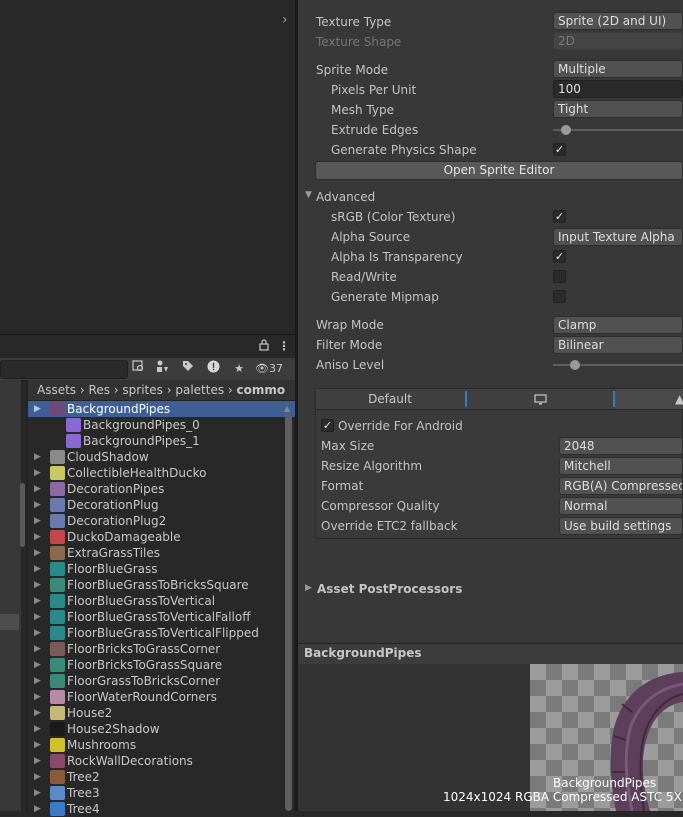 Image resolution: width=683 pixels, height=817 pixels. Describe the element at coordinates (490, 654) in the screenshot. I see `preview-header: BackgroundPipes` at that location.